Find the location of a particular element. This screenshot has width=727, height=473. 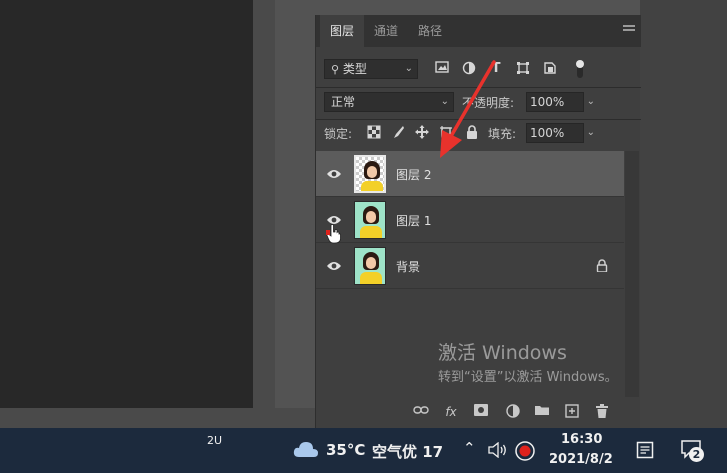

tab-layers: 图层 is located at coordinates (342, 31).